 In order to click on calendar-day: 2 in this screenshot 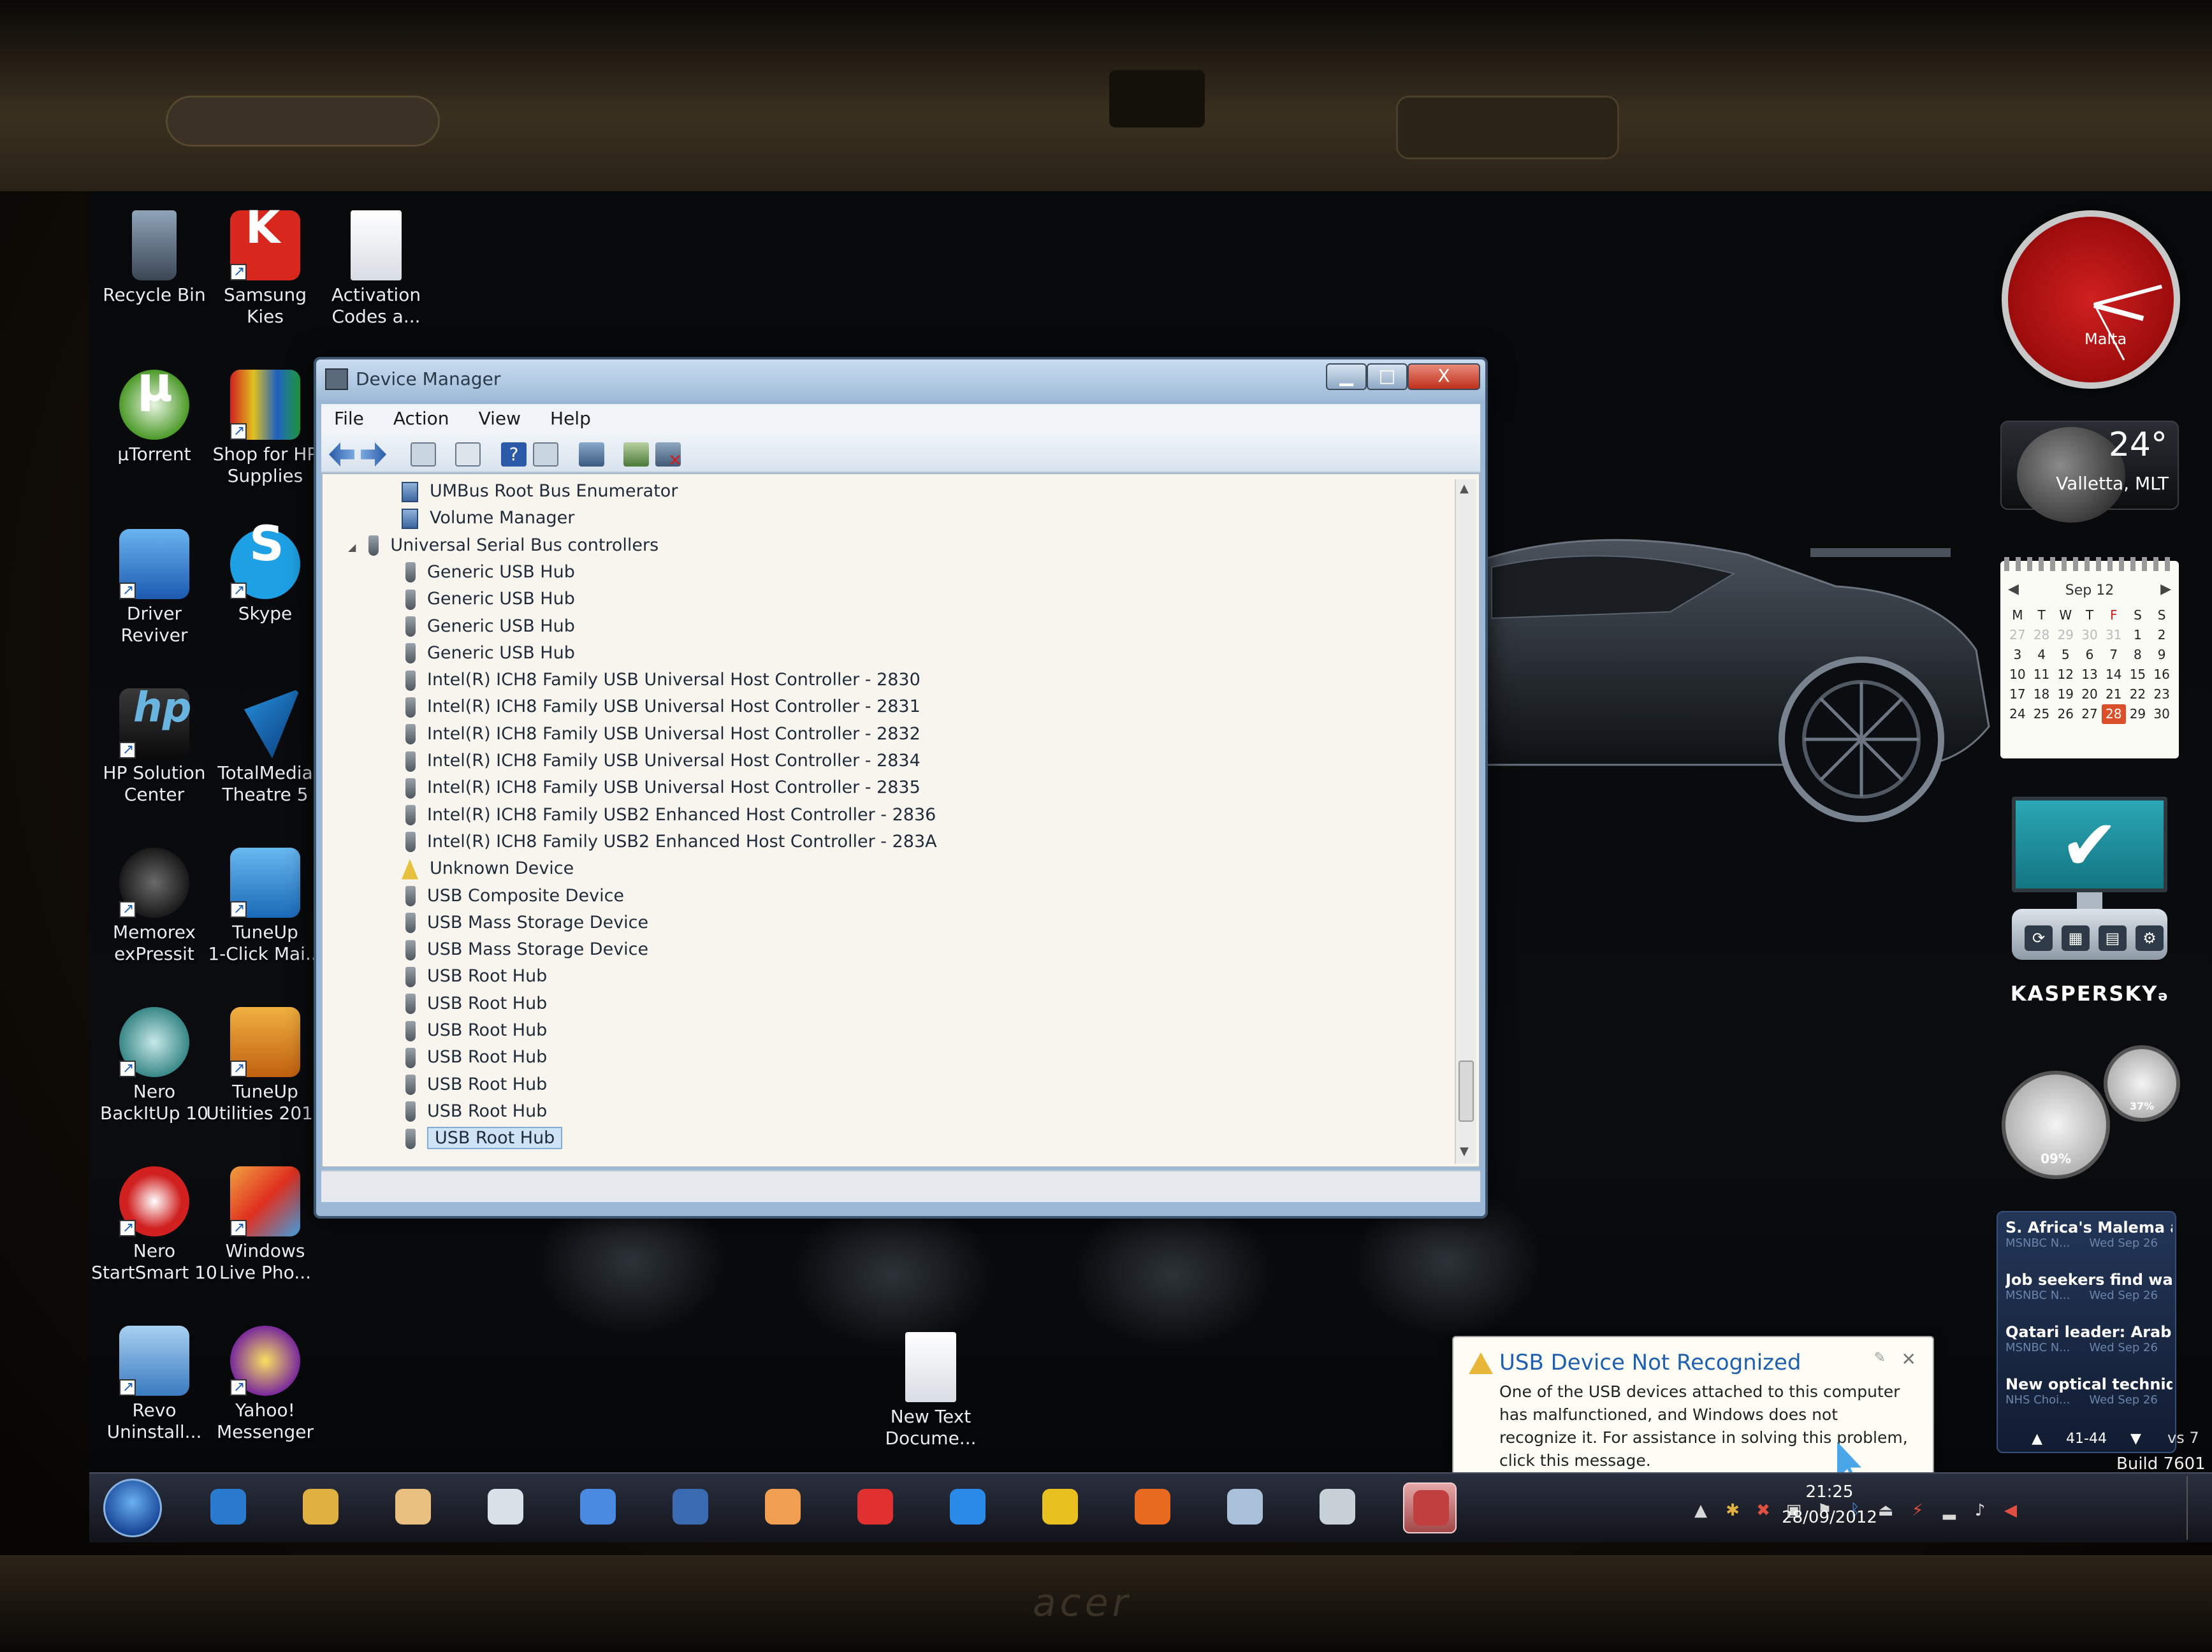, I will do `click(2162, 635)`.